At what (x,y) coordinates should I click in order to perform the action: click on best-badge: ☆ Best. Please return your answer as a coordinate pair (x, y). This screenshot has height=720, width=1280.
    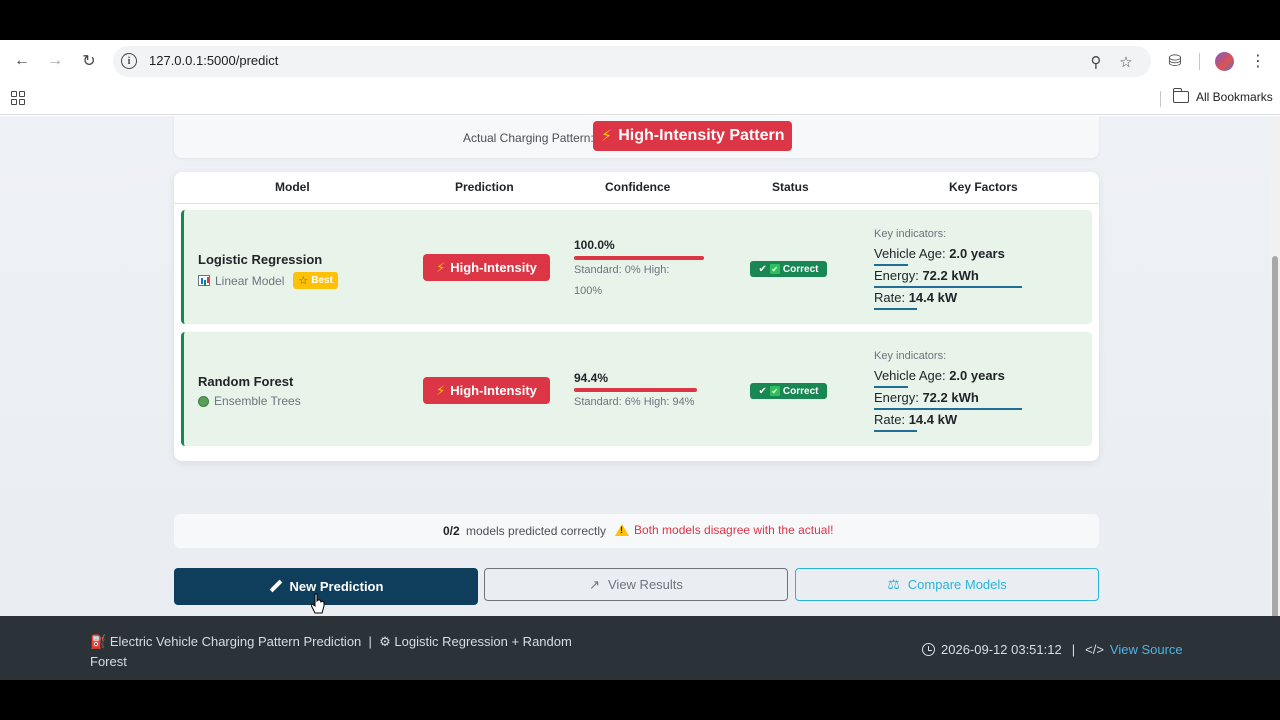
    Looking at the image, I should click on (315, 280).